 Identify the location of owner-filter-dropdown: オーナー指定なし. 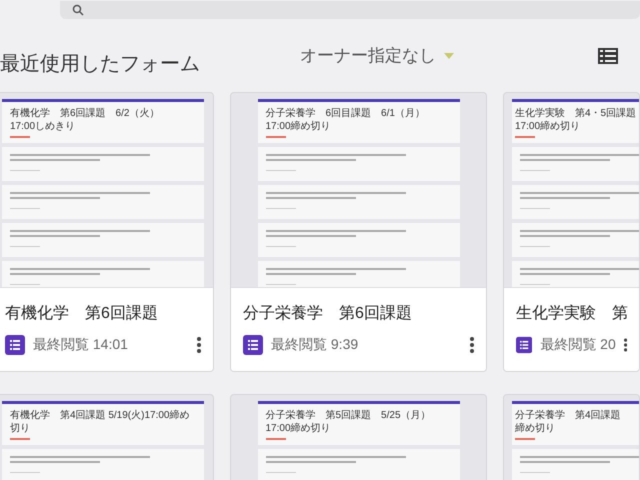
(377, 56).